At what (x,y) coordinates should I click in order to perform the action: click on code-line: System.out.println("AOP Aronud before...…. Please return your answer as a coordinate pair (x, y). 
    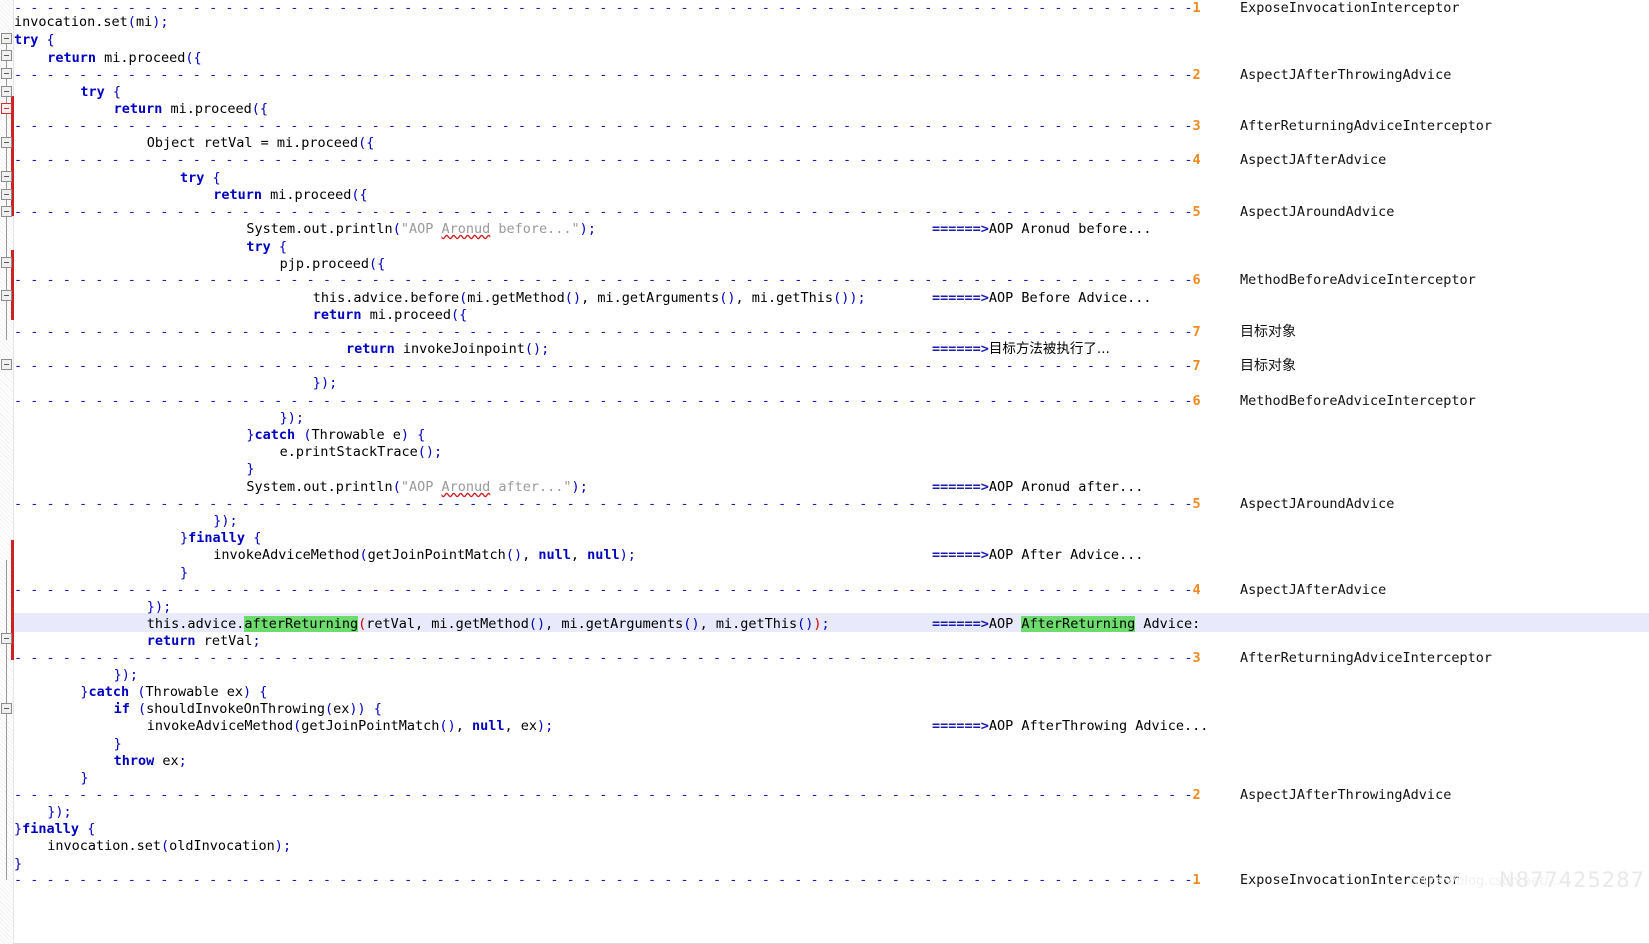
    Looking at the image, I should click on (421, 229).